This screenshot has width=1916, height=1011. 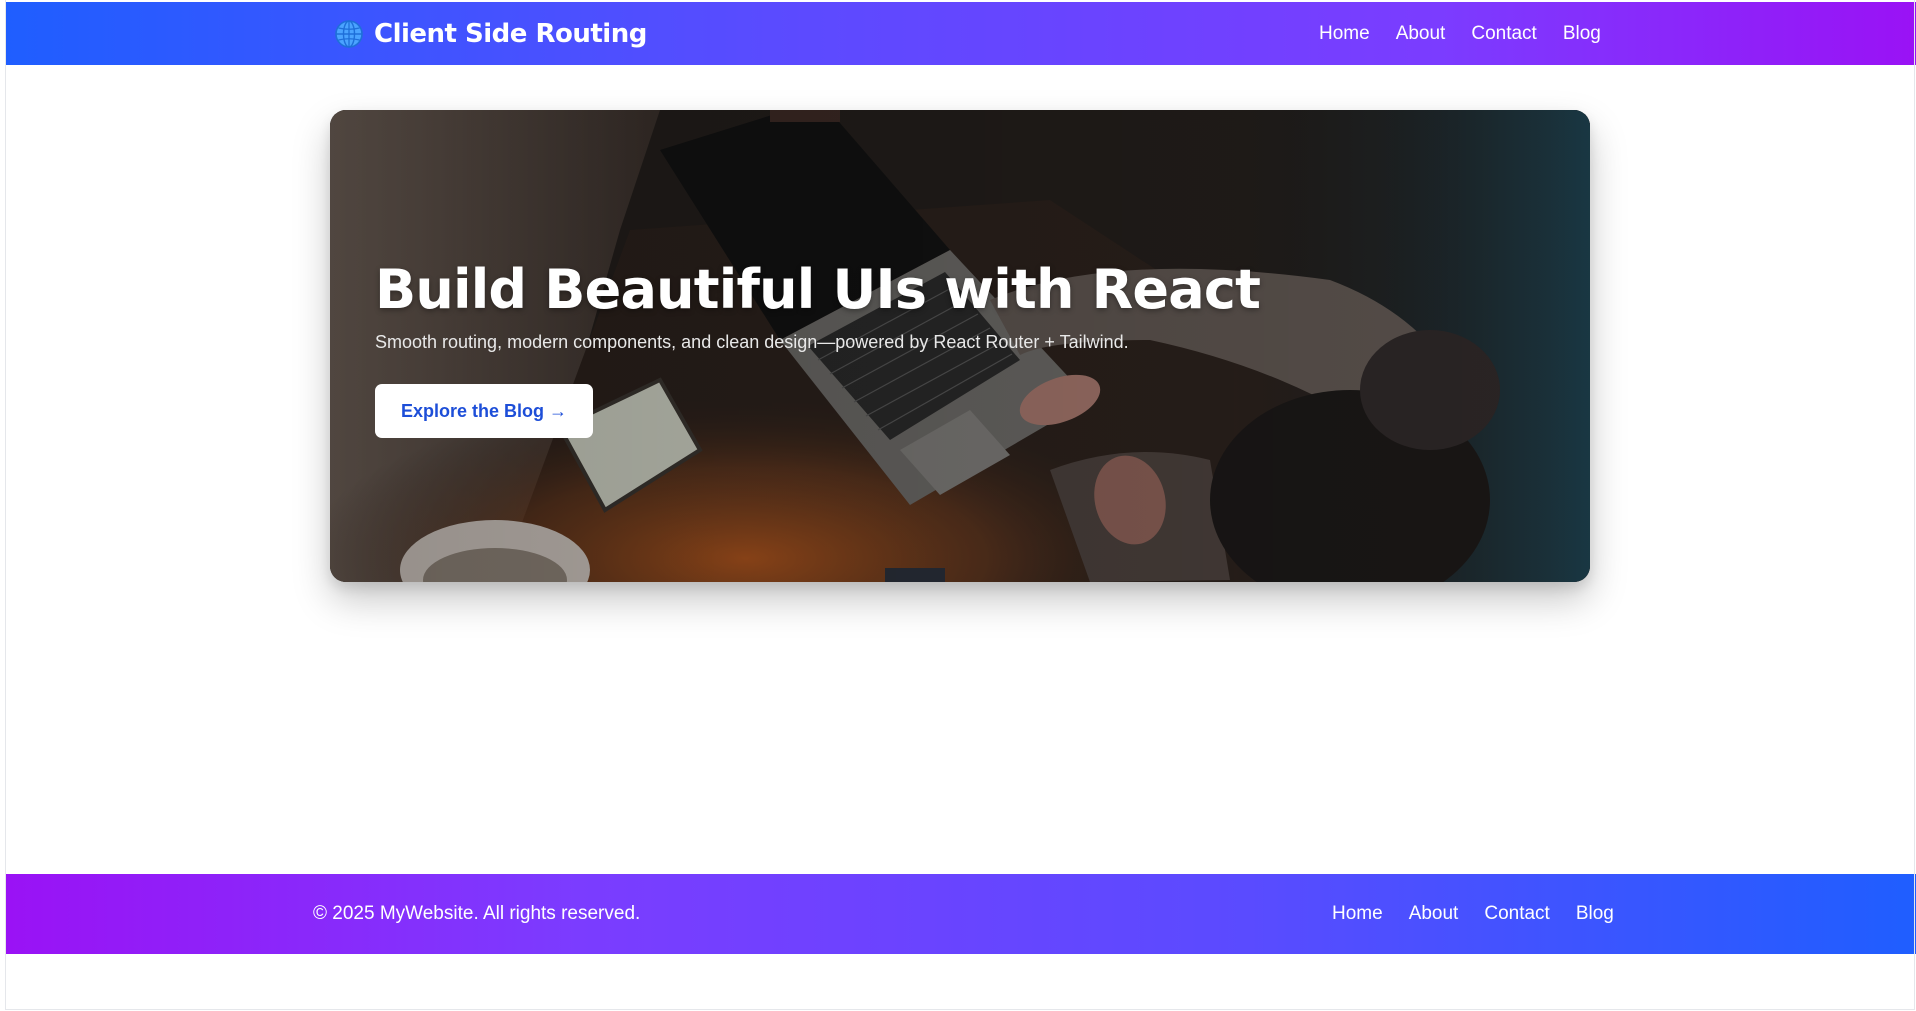 What do you see at coordinates (1460, 34) in the screenshot?
I see `header-nav: Home About Contact Blog` at bounding box center [1460, 34].